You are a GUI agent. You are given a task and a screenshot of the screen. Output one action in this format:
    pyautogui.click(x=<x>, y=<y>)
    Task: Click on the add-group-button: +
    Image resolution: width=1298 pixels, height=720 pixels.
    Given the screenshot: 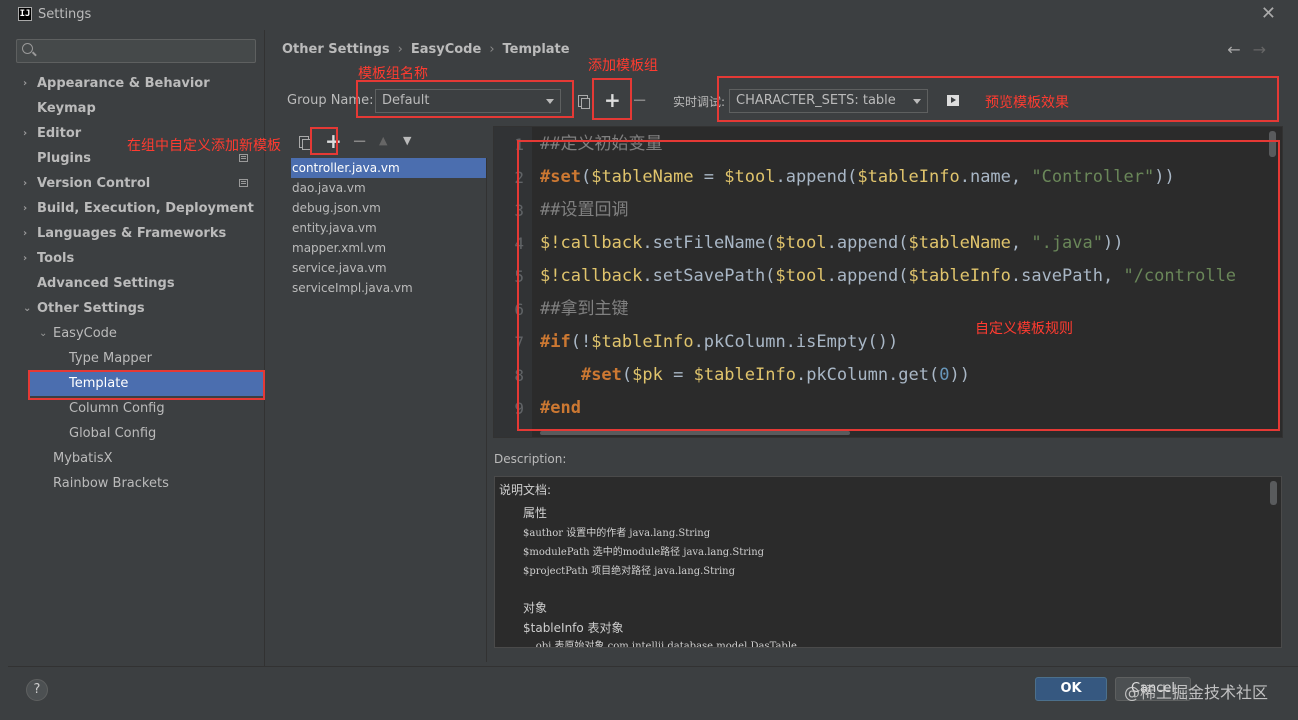 What is the action you would take?
    pyautogui.click(x=612, y=100)
    